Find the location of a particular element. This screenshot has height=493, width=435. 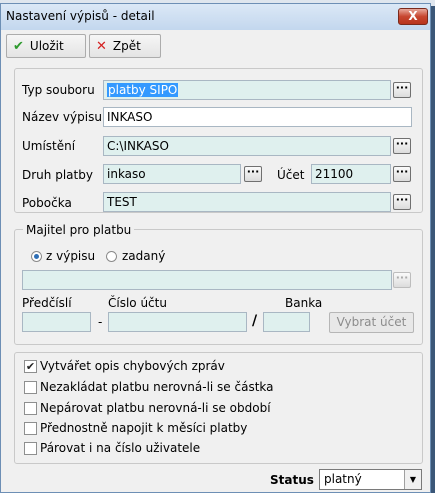

payment-type-label: Druh platby is located at coordinates (57, 175).